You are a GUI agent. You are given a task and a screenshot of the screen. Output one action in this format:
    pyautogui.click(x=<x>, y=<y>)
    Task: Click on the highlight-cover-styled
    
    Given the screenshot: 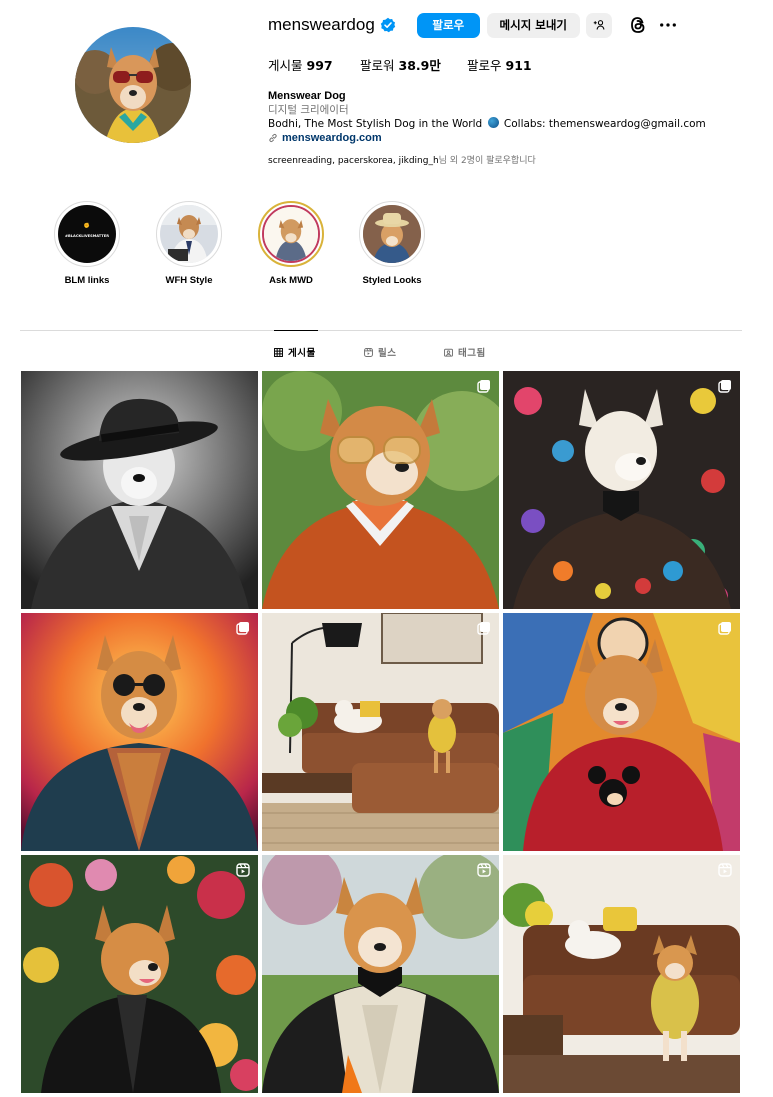 What is the action you would take?
    pyautogui.click(x=392, y=234)
    